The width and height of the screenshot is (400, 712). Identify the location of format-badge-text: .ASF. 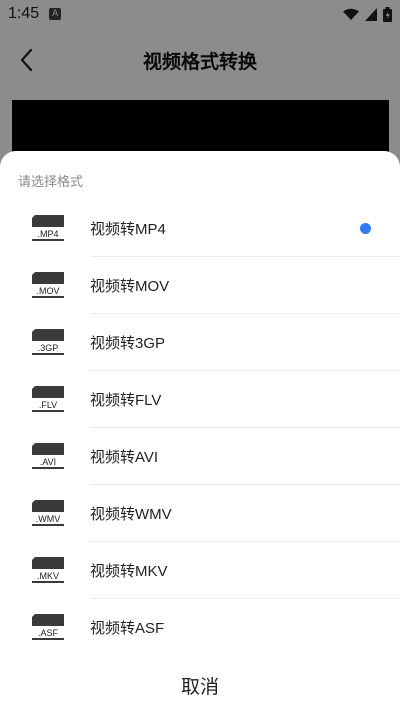
(48, 633).